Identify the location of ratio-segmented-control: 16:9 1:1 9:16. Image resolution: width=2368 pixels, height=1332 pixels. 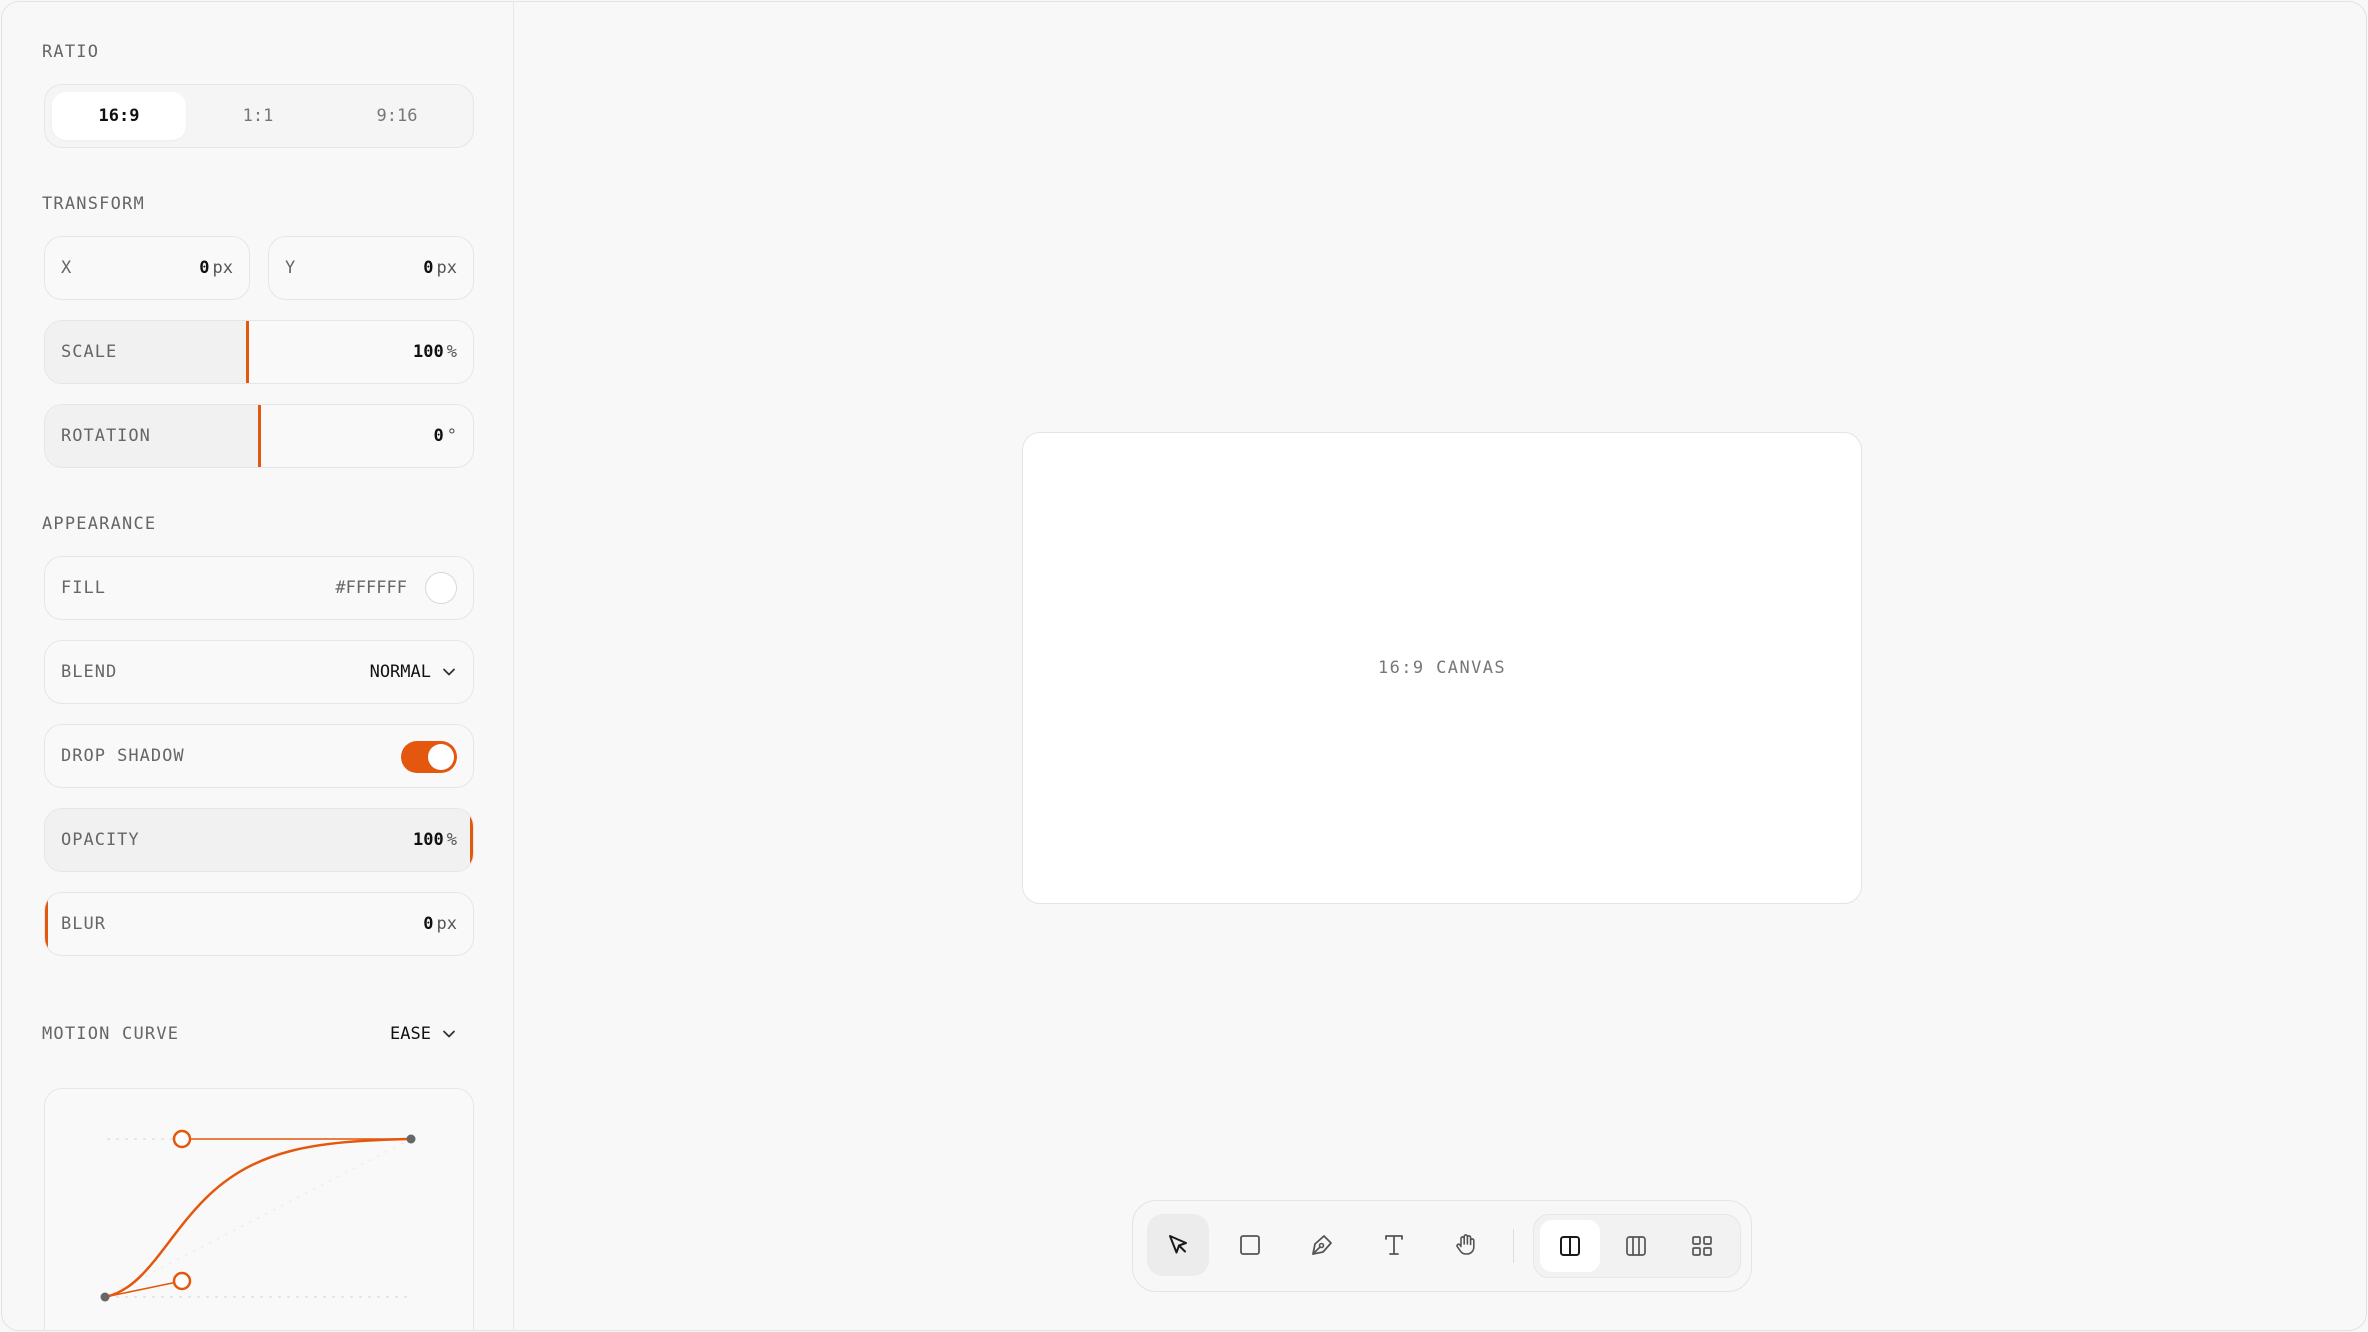
(259, 116).